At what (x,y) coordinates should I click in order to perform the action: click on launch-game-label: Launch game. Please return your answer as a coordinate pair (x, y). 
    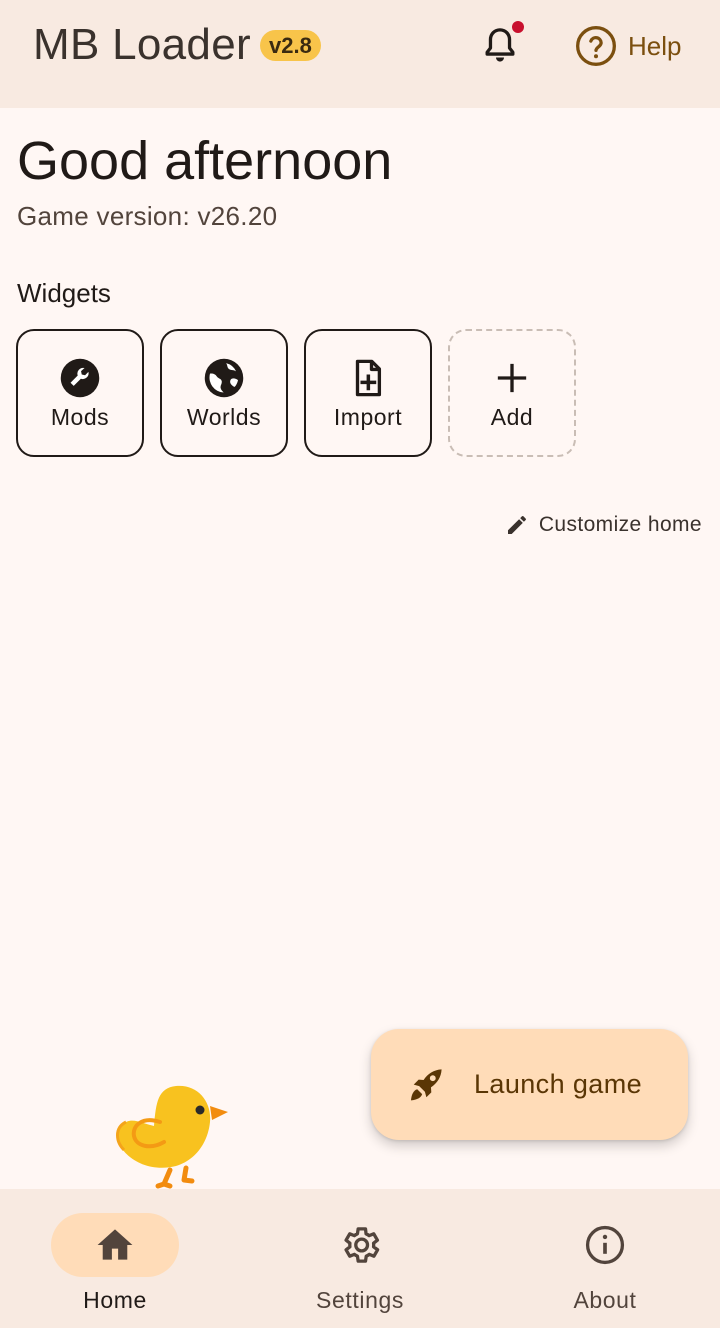
    Looking at the image, I should click on (558, 1084).